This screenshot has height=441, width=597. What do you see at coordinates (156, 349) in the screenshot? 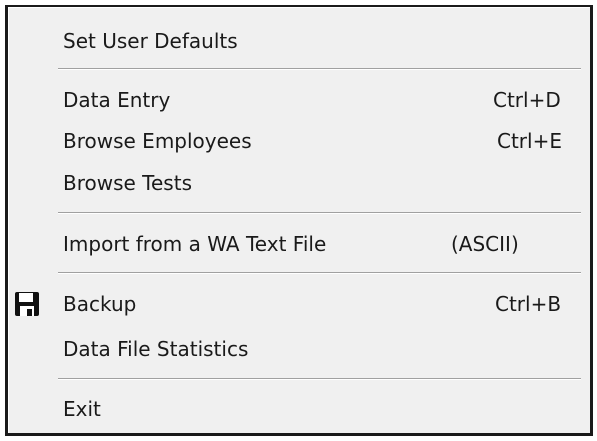
I see `menu-item-label: Data File Statistics` at bounding box center [156, 349].